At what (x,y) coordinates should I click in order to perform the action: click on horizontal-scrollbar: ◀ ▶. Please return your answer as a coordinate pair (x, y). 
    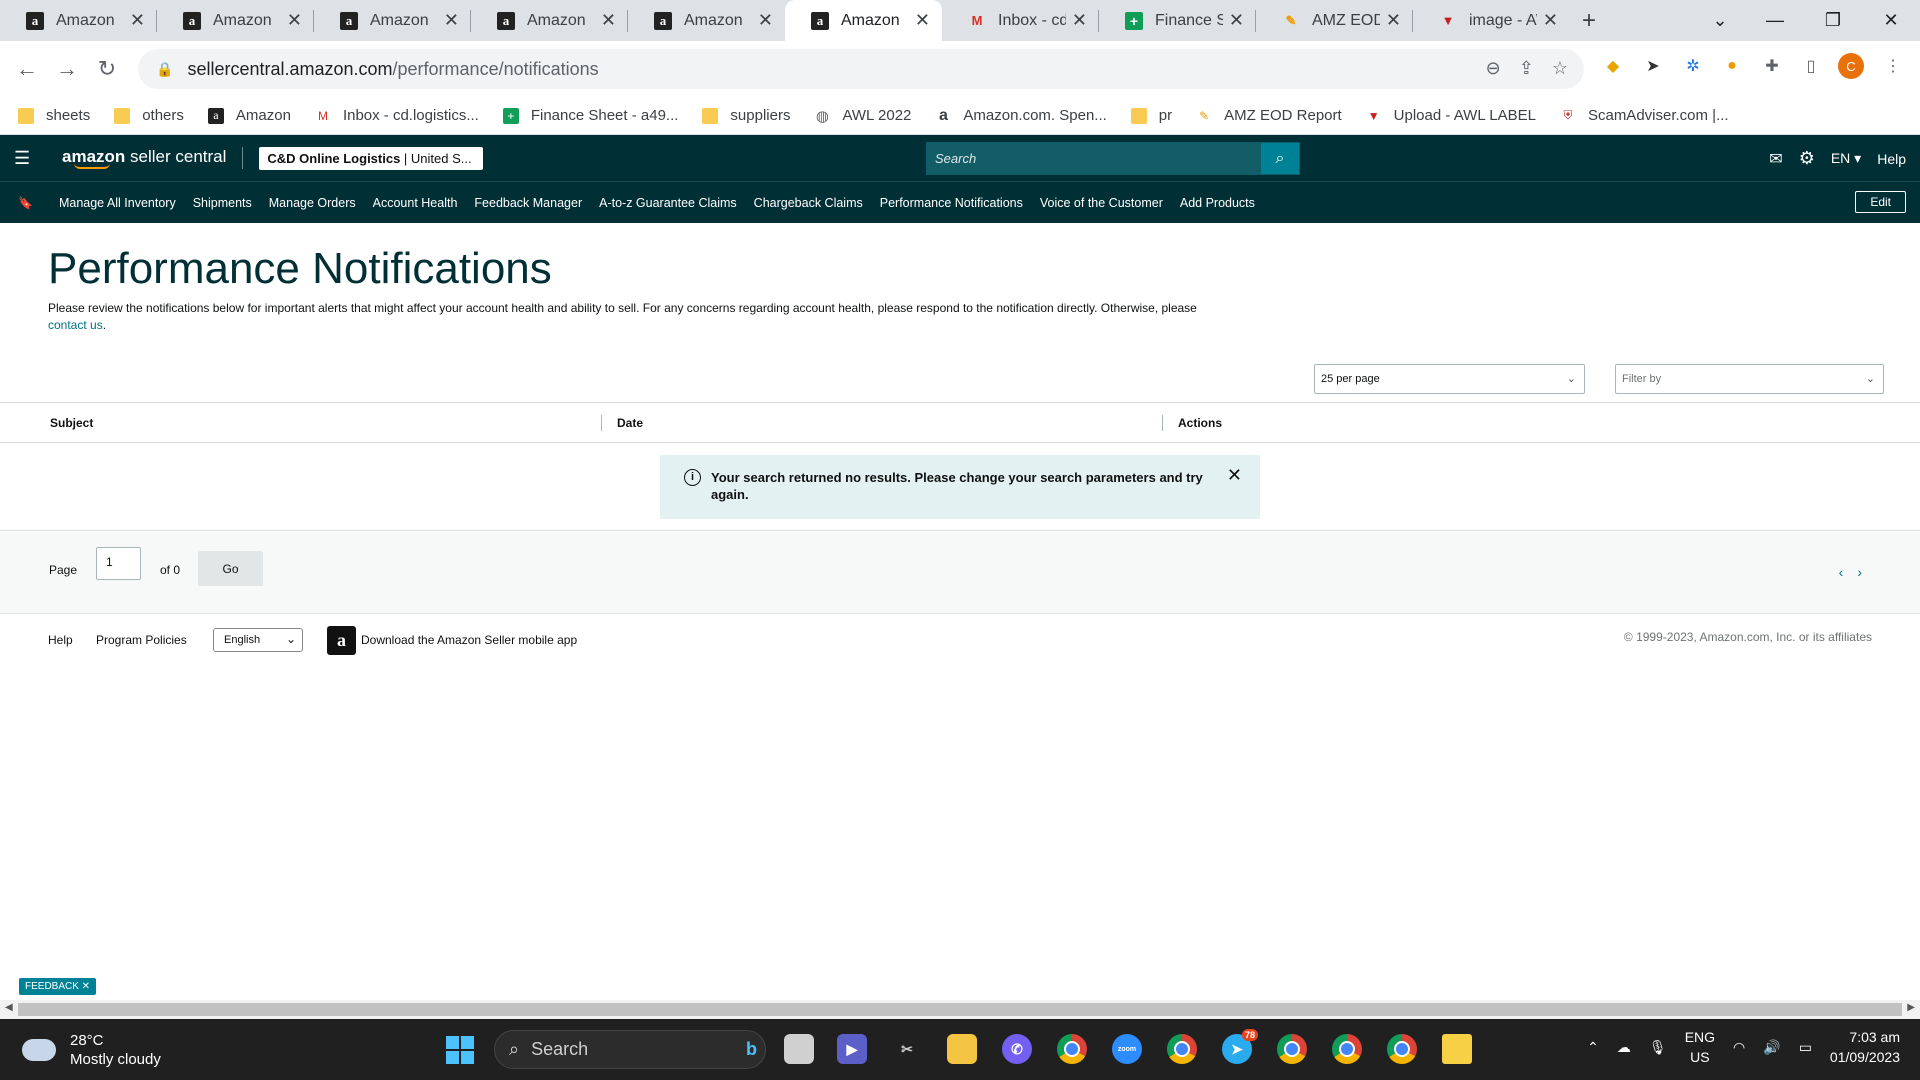
    Looking at the image, I should click on (960, 1009).